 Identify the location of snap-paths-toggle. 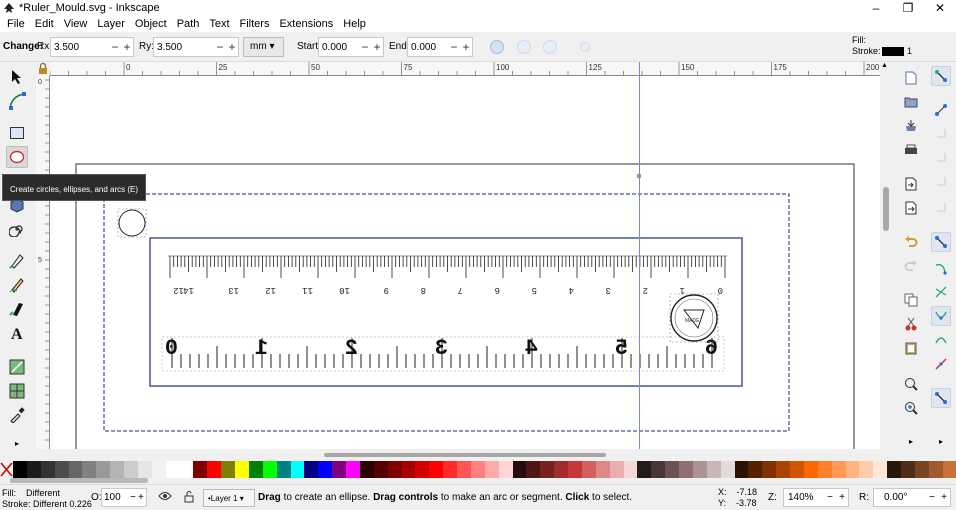
(941, 268).